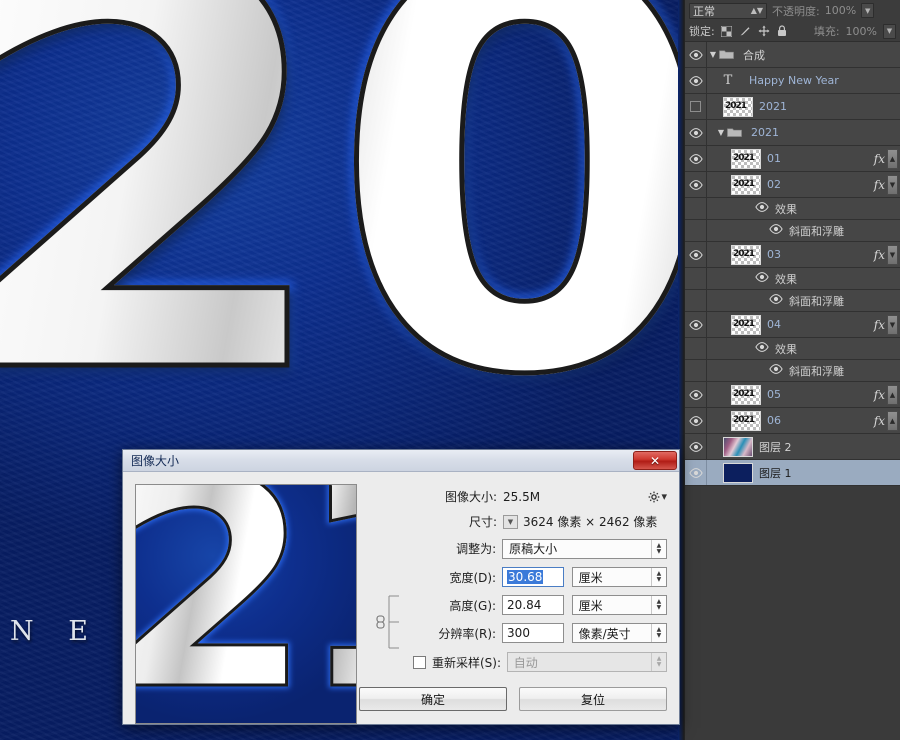 The height and width of the screenshot is (740, 900). Describe the element at coordinates (246, 604) in the screenshot. I see `image-preview: 21 21` at that location.